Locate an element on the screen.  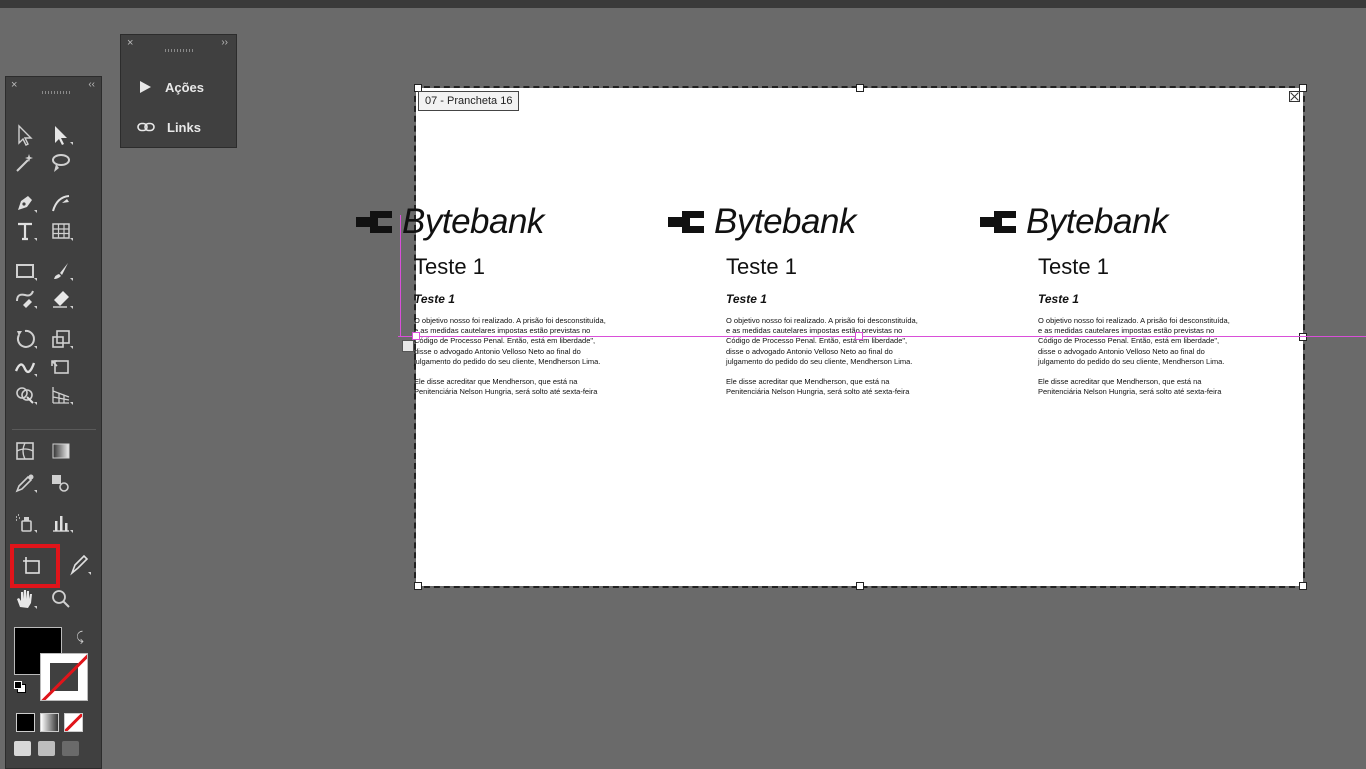
tools-panel: × ‹‹ ⤹ is located at coordinates (53, 422).